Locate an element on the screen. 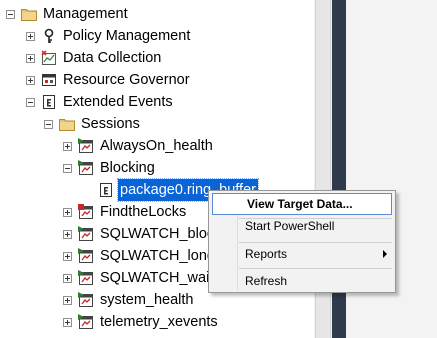  tree-node-resource-governor: Resource Governor is located at coordinates (108, 80).